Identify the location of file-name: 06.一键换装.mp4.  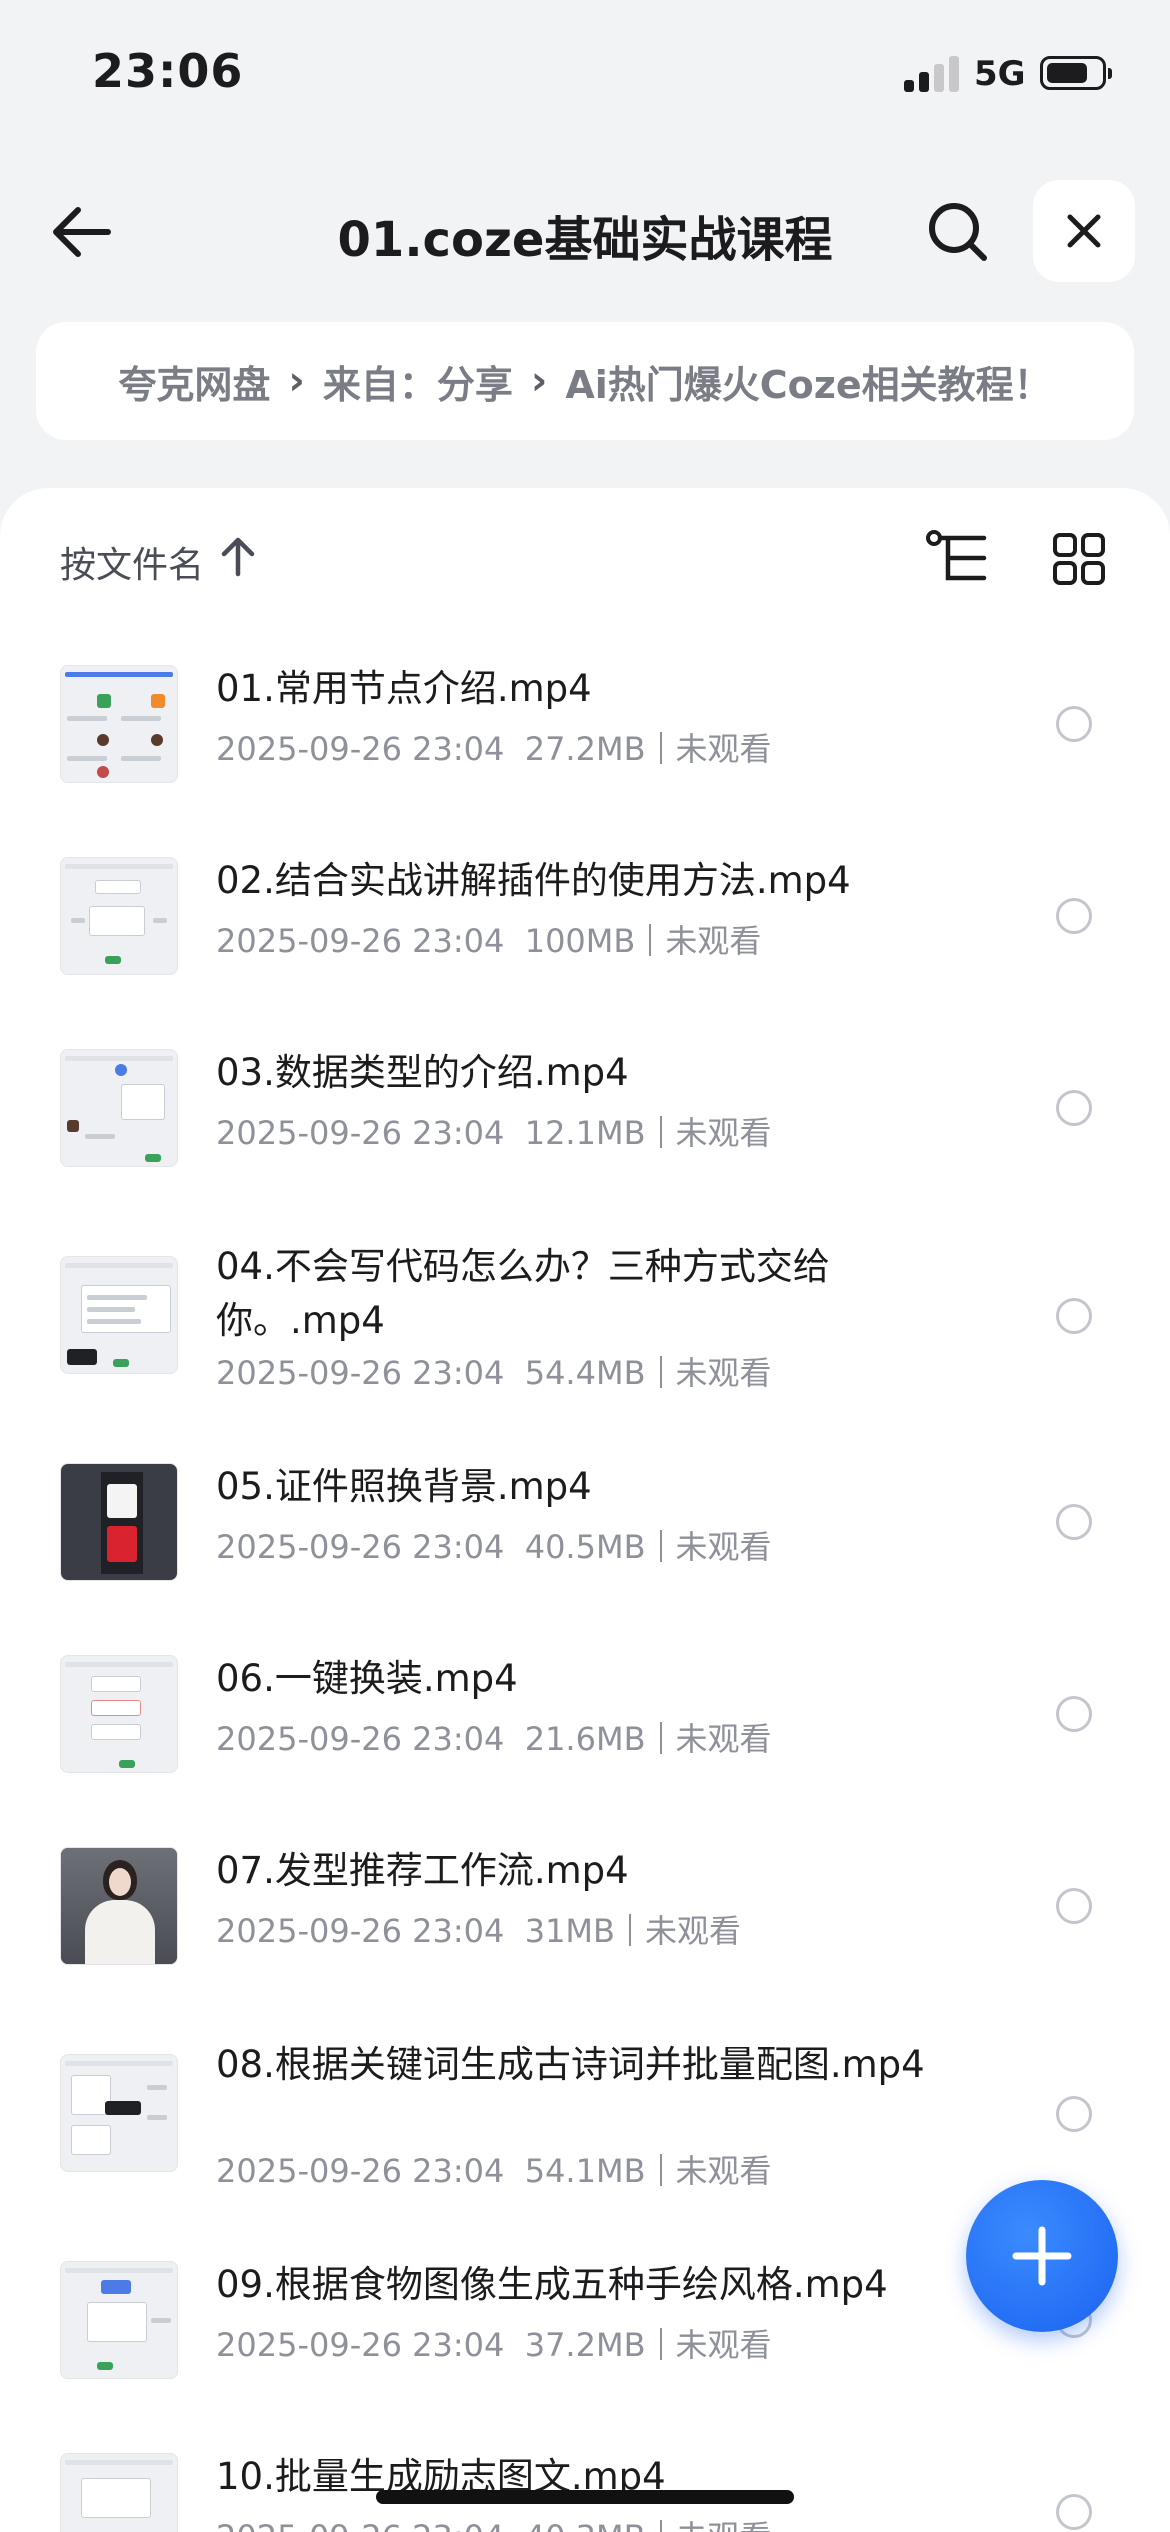
(367, 1678).